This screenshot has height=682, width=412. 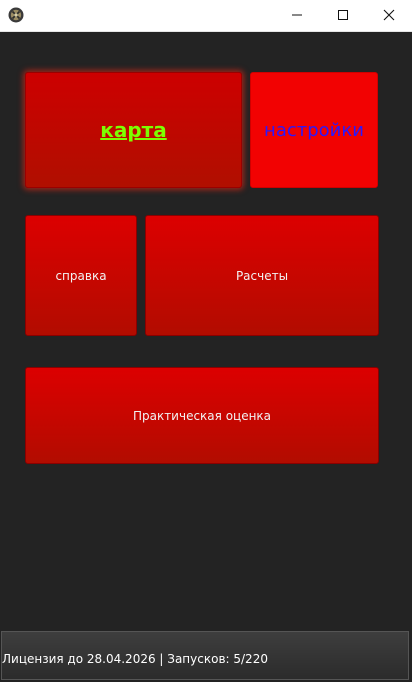 I want to click on maximize-button, so click(x=343, y=15).